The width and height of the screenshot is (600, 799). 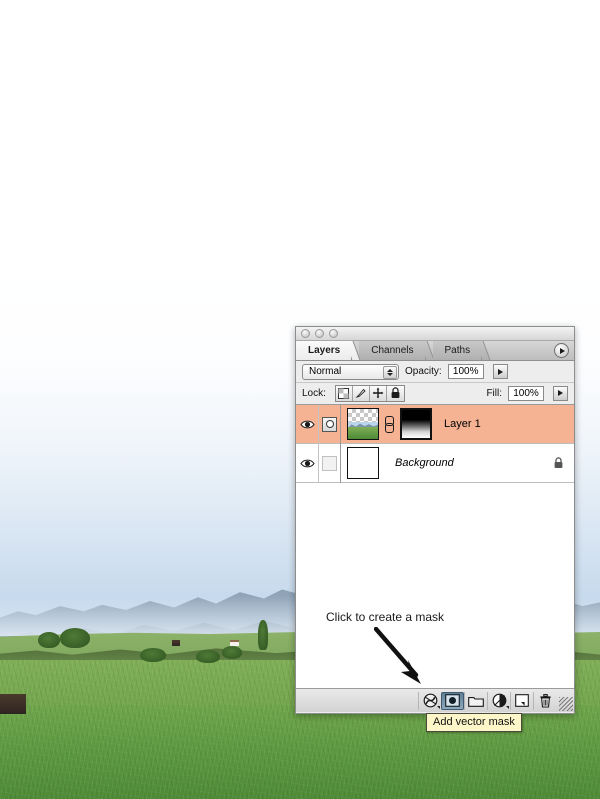 What do you see at coordinates (452, 700) in the screenshot?
I see `add-layer-mask-icon` at bounding box center [452, 700].